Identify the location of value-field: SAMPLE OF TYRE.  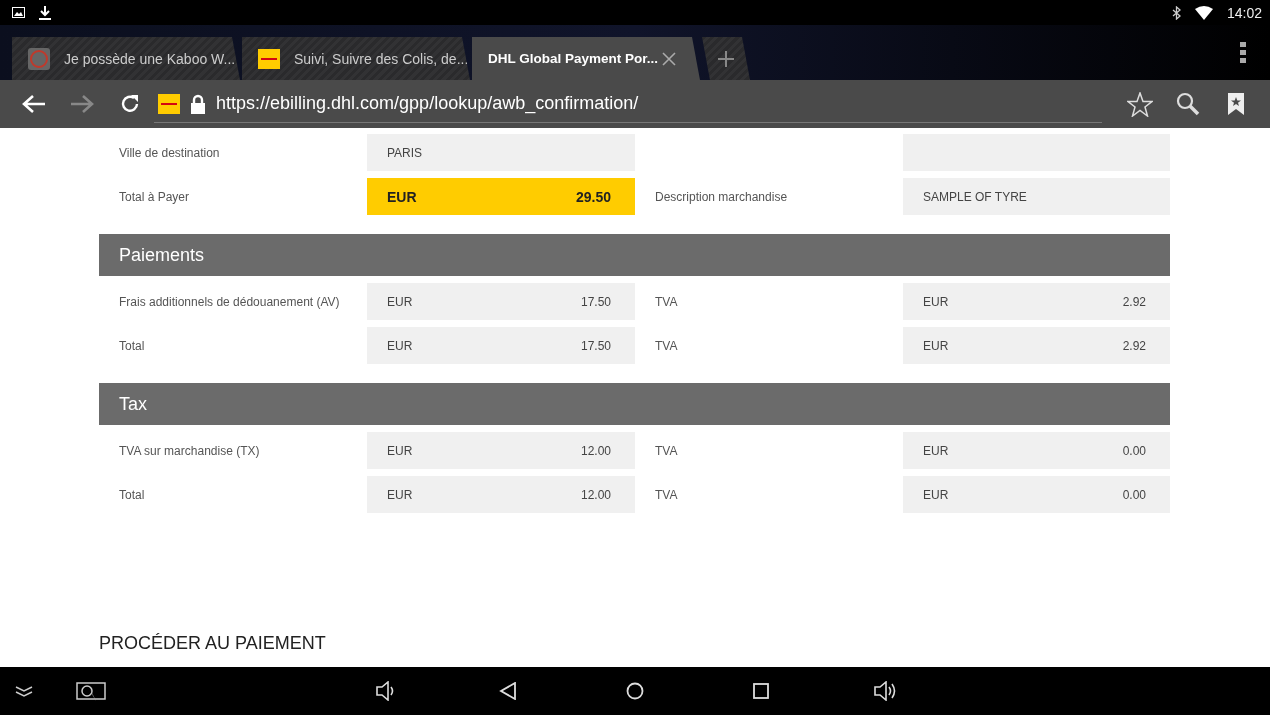
(1036, 196).